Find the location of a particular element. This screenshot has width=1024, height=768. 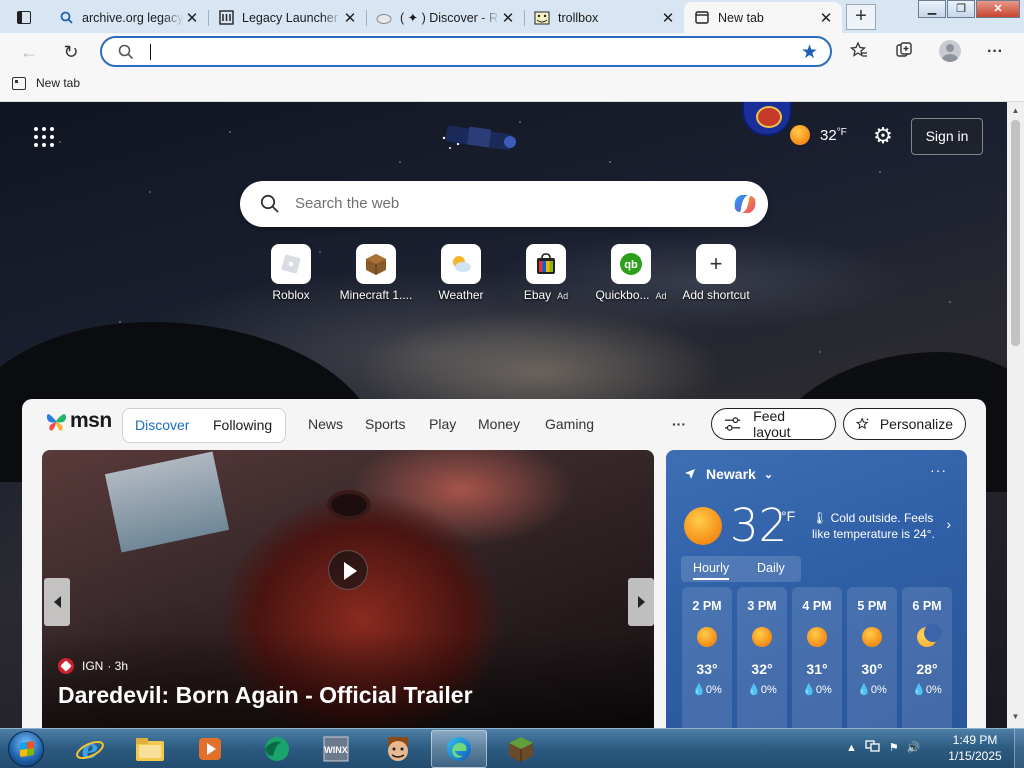

carousel-prev-button is located at coordinates (57, 602).